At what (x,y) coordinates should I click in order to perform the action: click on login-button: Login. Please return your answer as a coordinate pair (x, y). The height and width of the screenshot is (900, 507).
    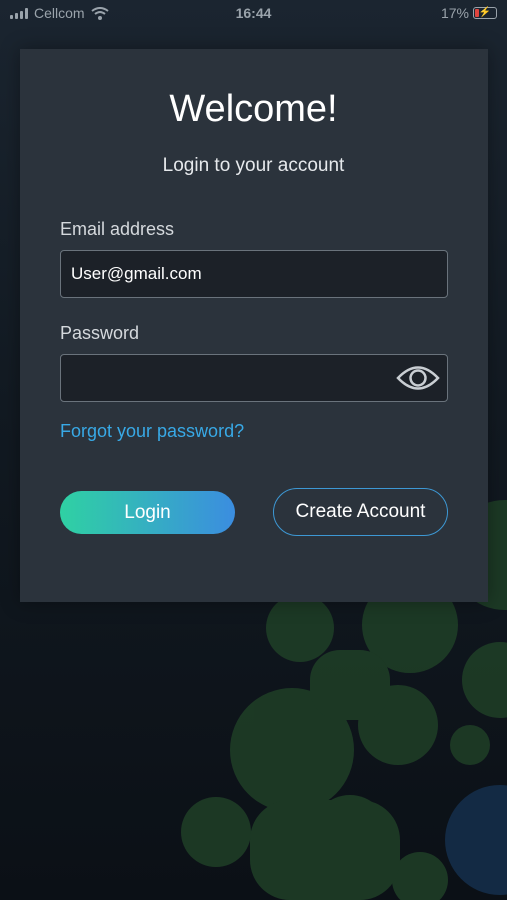
    Looking at the image, I should click on (147, 512).